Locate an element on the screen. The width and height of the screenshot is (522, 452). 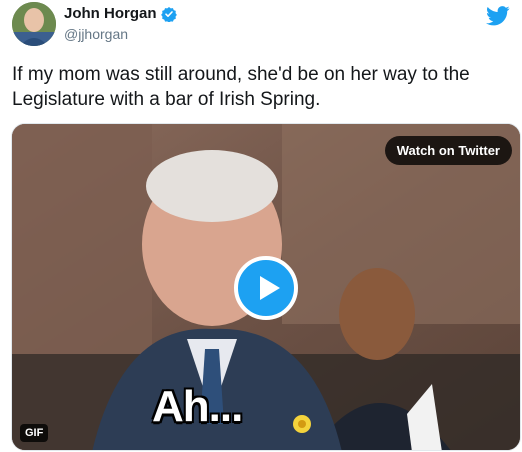
author-name-row: John Horgan is located at coordinates (120, 13).